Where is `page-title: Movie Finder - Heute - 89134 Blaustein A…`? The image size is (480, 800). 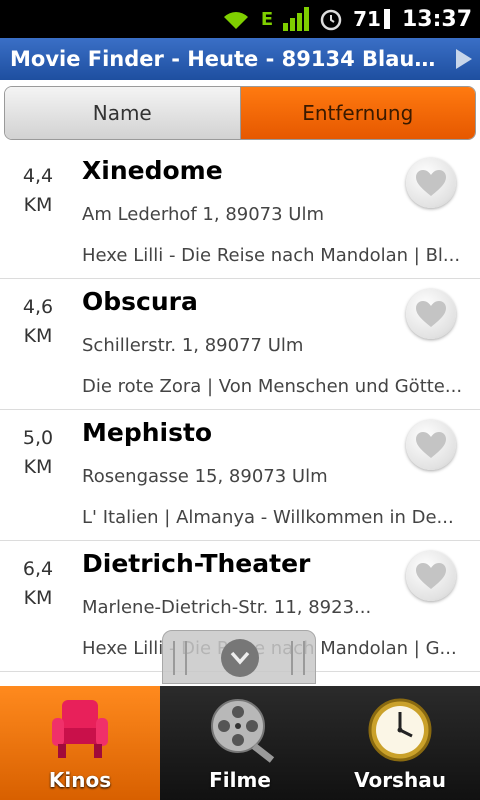 page-title: Movie Finder - Heute - 89134 Blaustein A… is located at coordinates (228, 59).